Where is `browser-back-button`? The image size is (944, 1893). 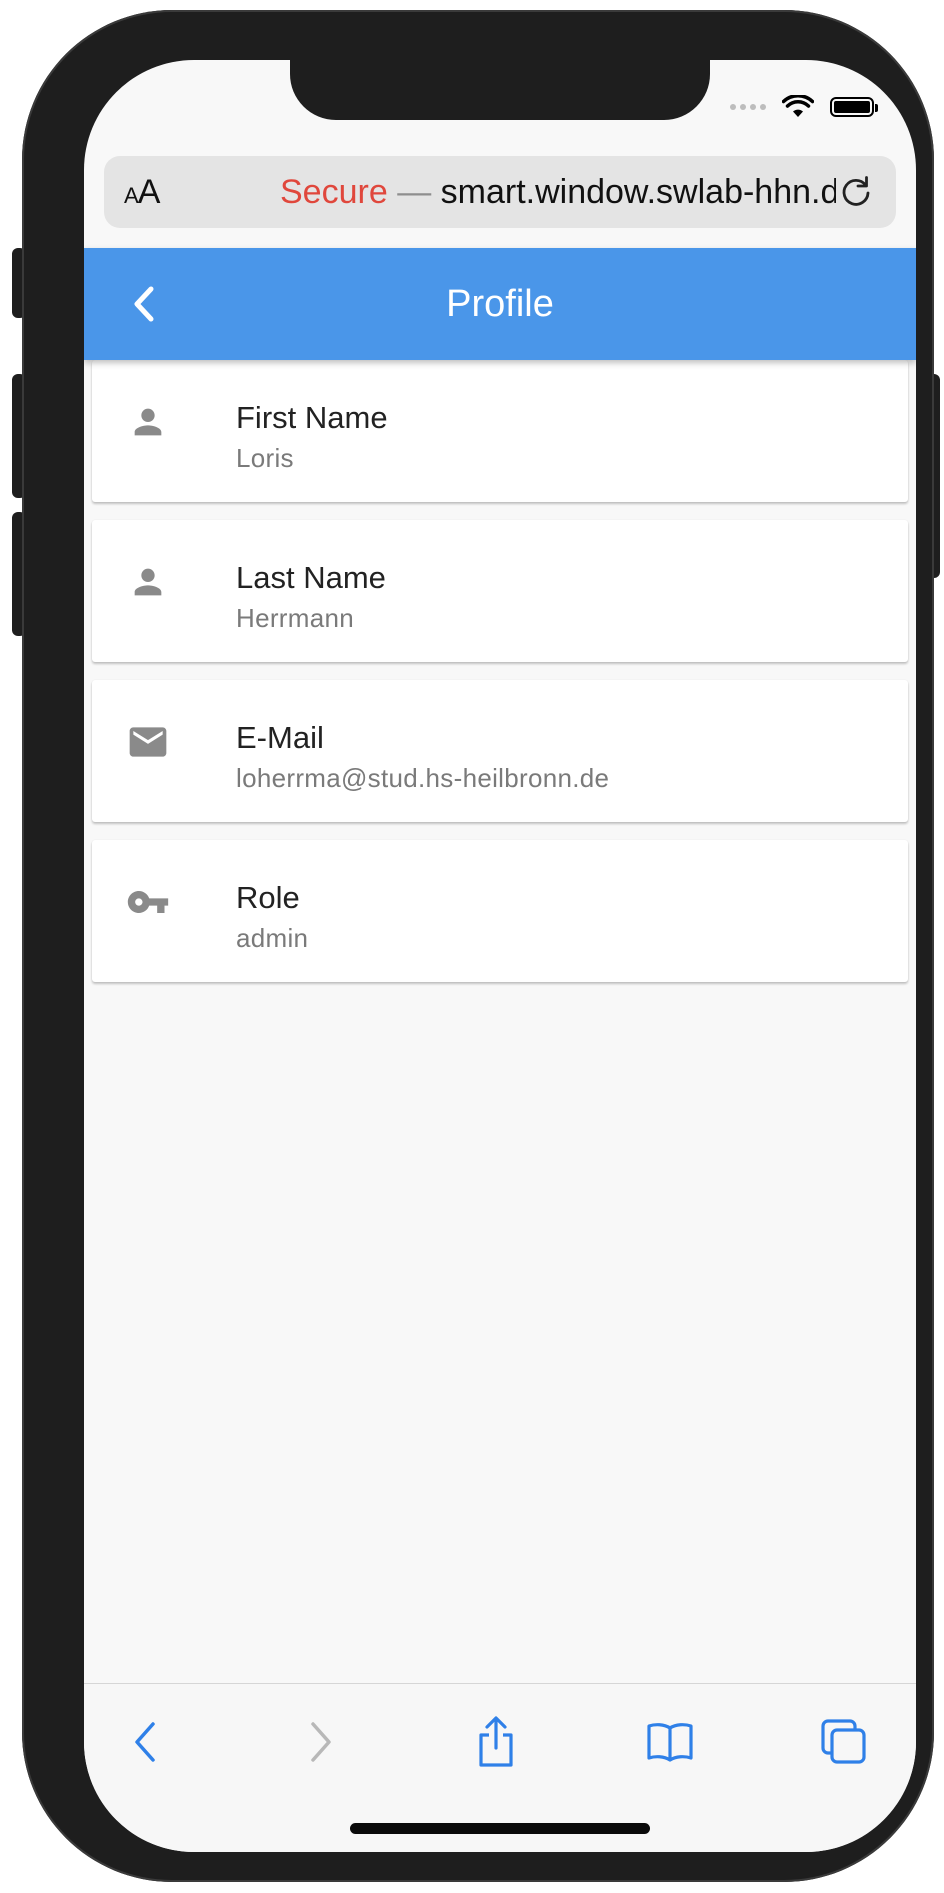 browser-back-button is located at coordinates (146, 1742).